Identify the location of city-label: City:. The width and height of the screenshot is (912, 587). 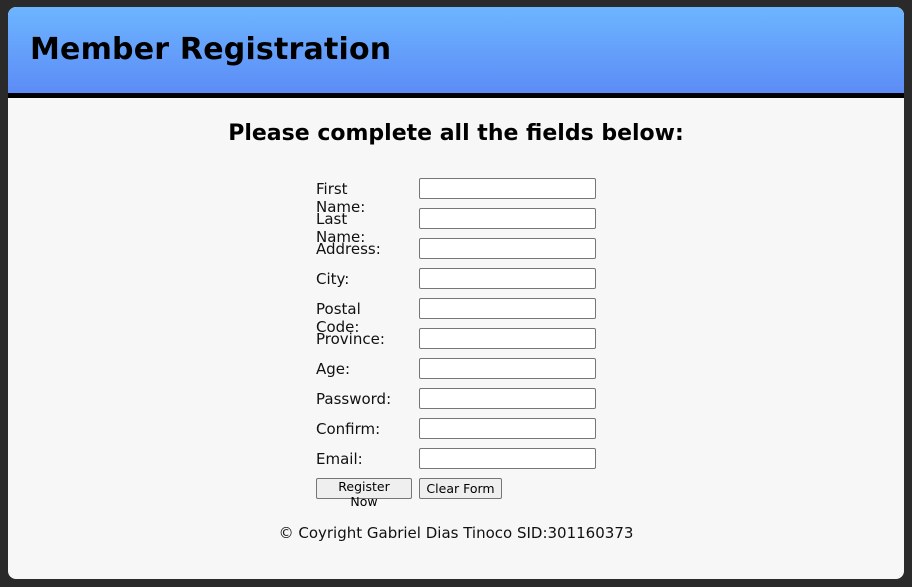
(333, 279).